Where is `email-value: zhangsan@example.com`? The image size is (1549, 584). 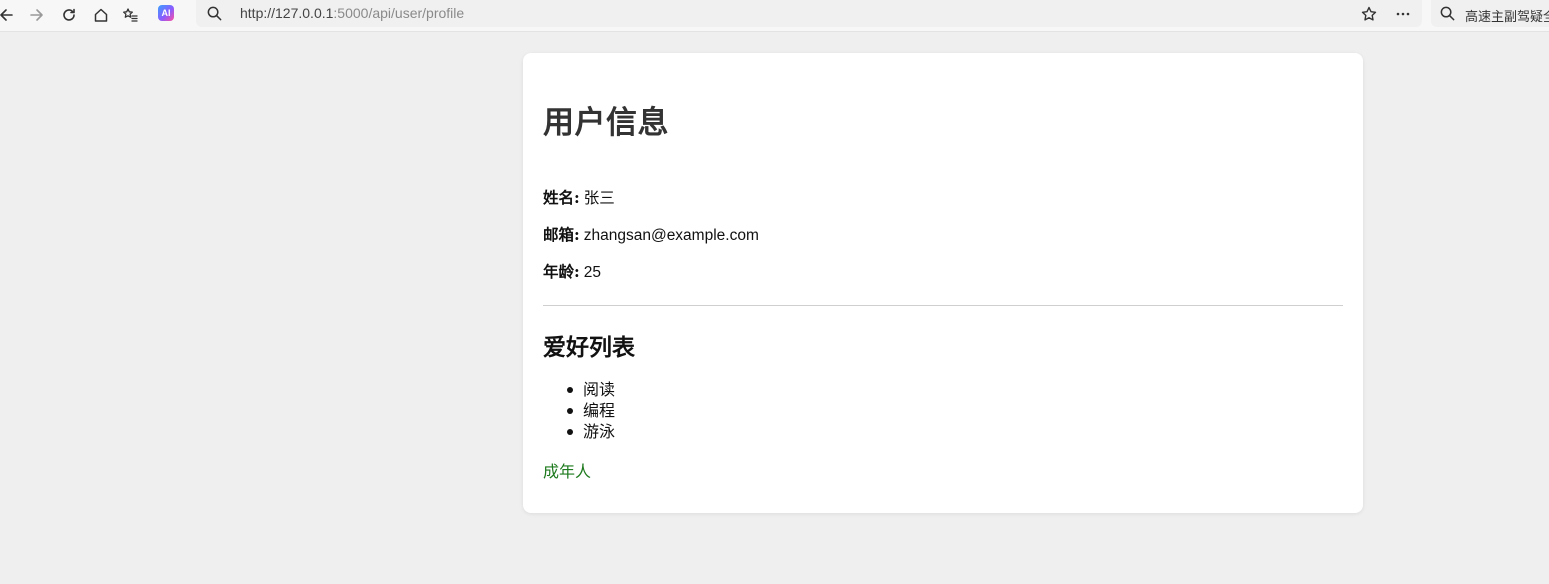
email-value: zhangsan@example.com is located at coordinates (671, 235).